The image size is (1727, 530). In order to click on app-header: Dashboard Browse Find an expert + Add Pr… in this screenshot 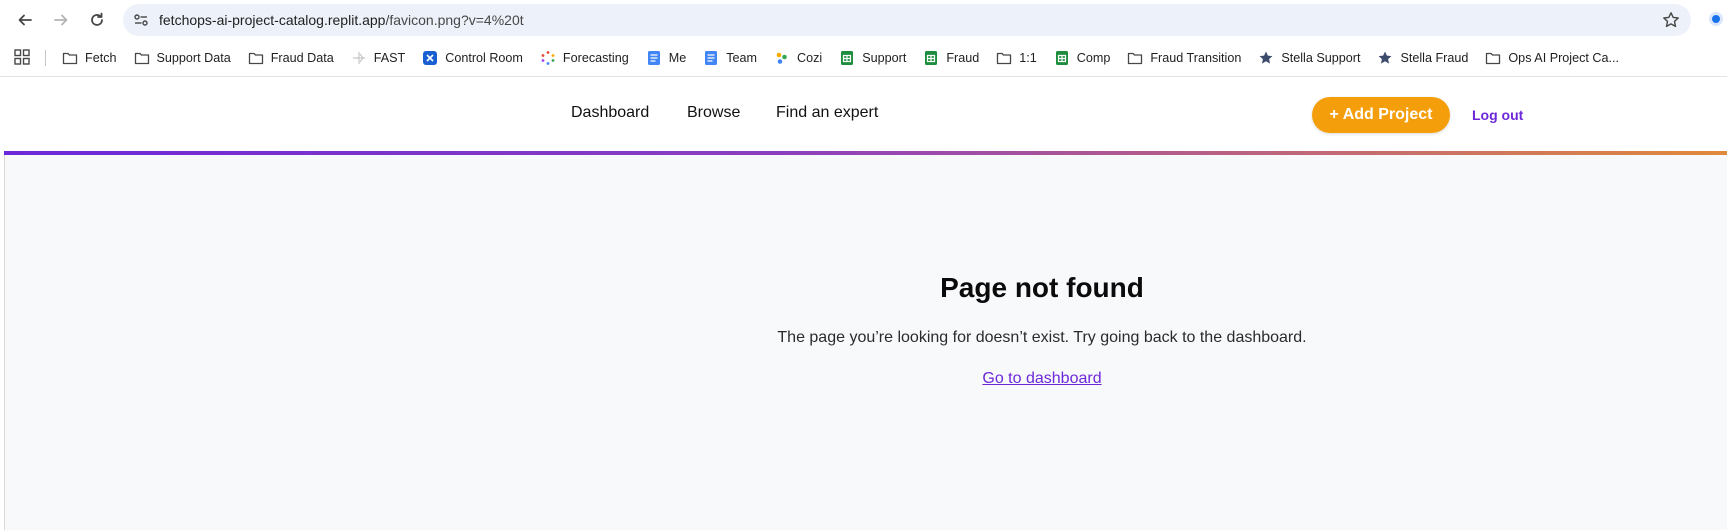, I will do `click(865, 114)`.